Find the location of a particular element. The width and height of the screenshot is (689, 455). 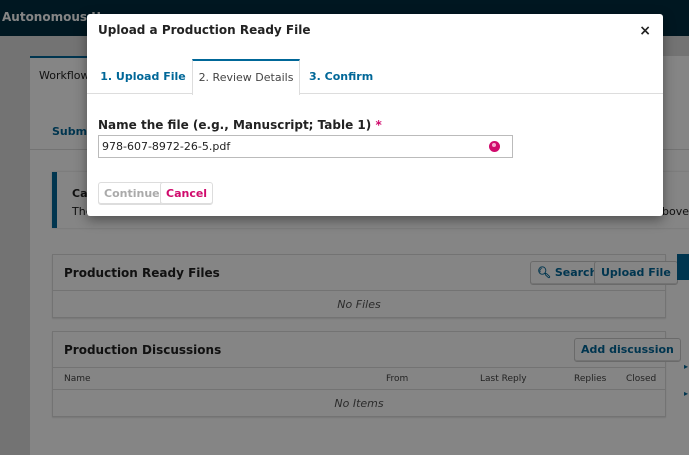

file-name-input is located at coordinates (291, 146).